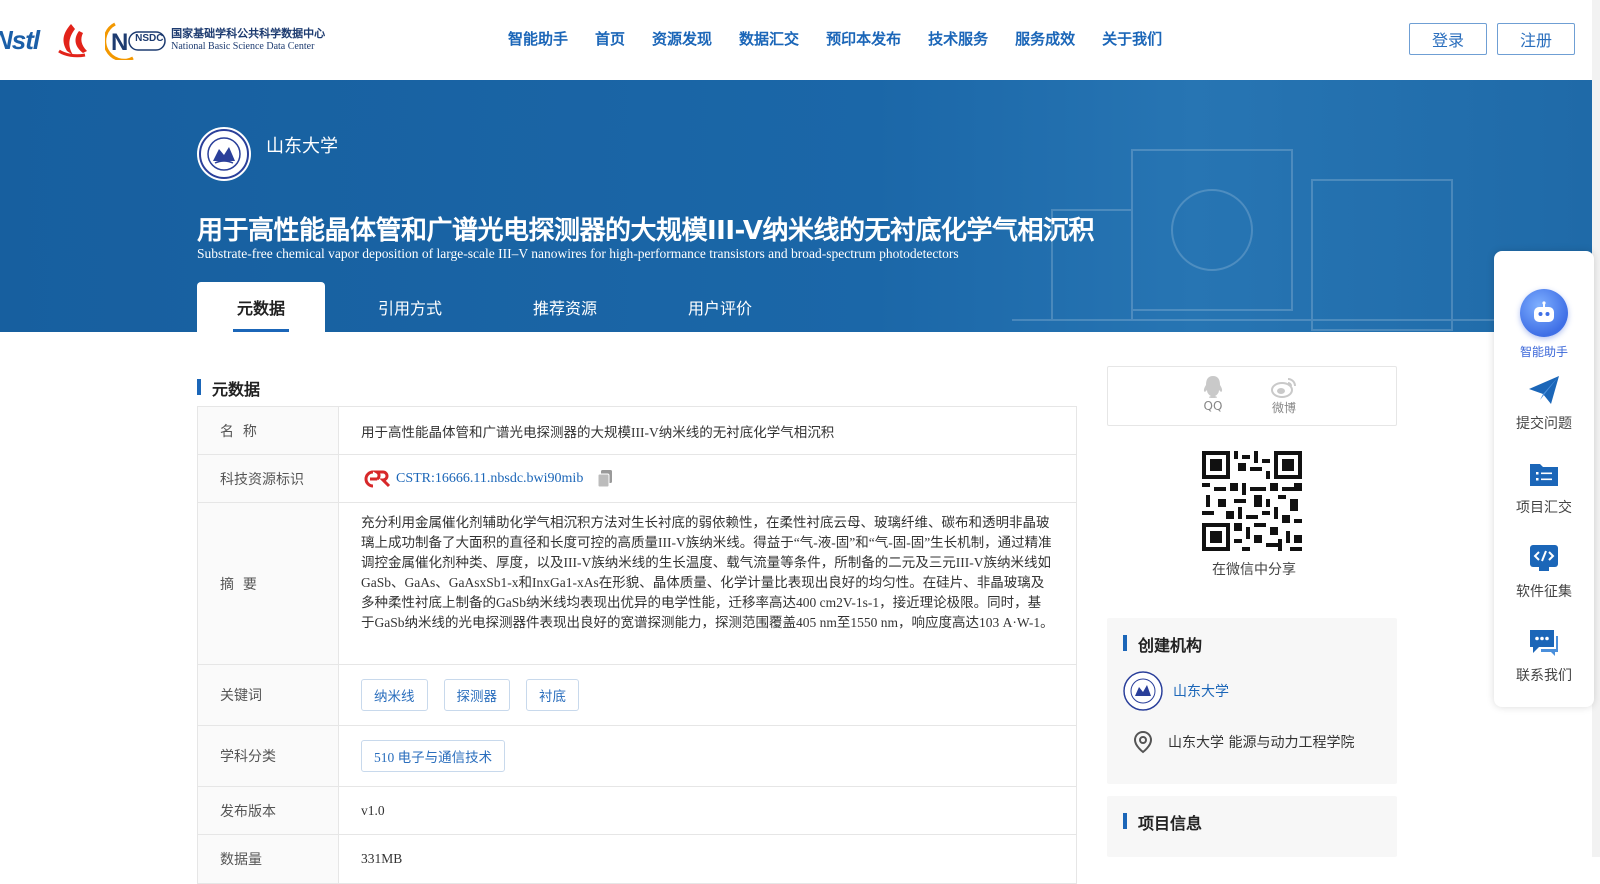  What do you see at coordinates (268, 583) in the screenshot?
I see `abstract-label: 摘 要` at bounding box center [268, 583].